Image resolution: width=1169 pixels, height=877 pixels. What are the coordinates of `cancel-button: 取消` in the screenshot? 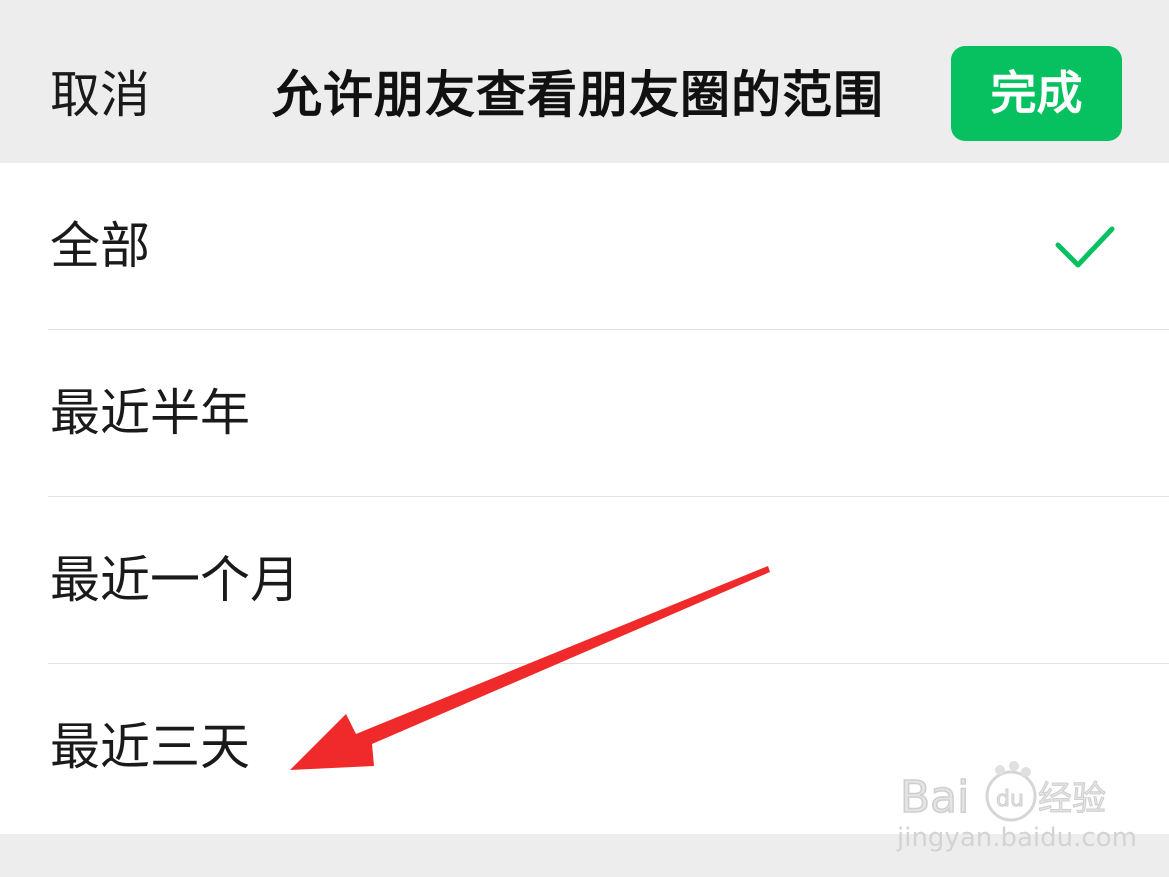 It's located at (100, 95).